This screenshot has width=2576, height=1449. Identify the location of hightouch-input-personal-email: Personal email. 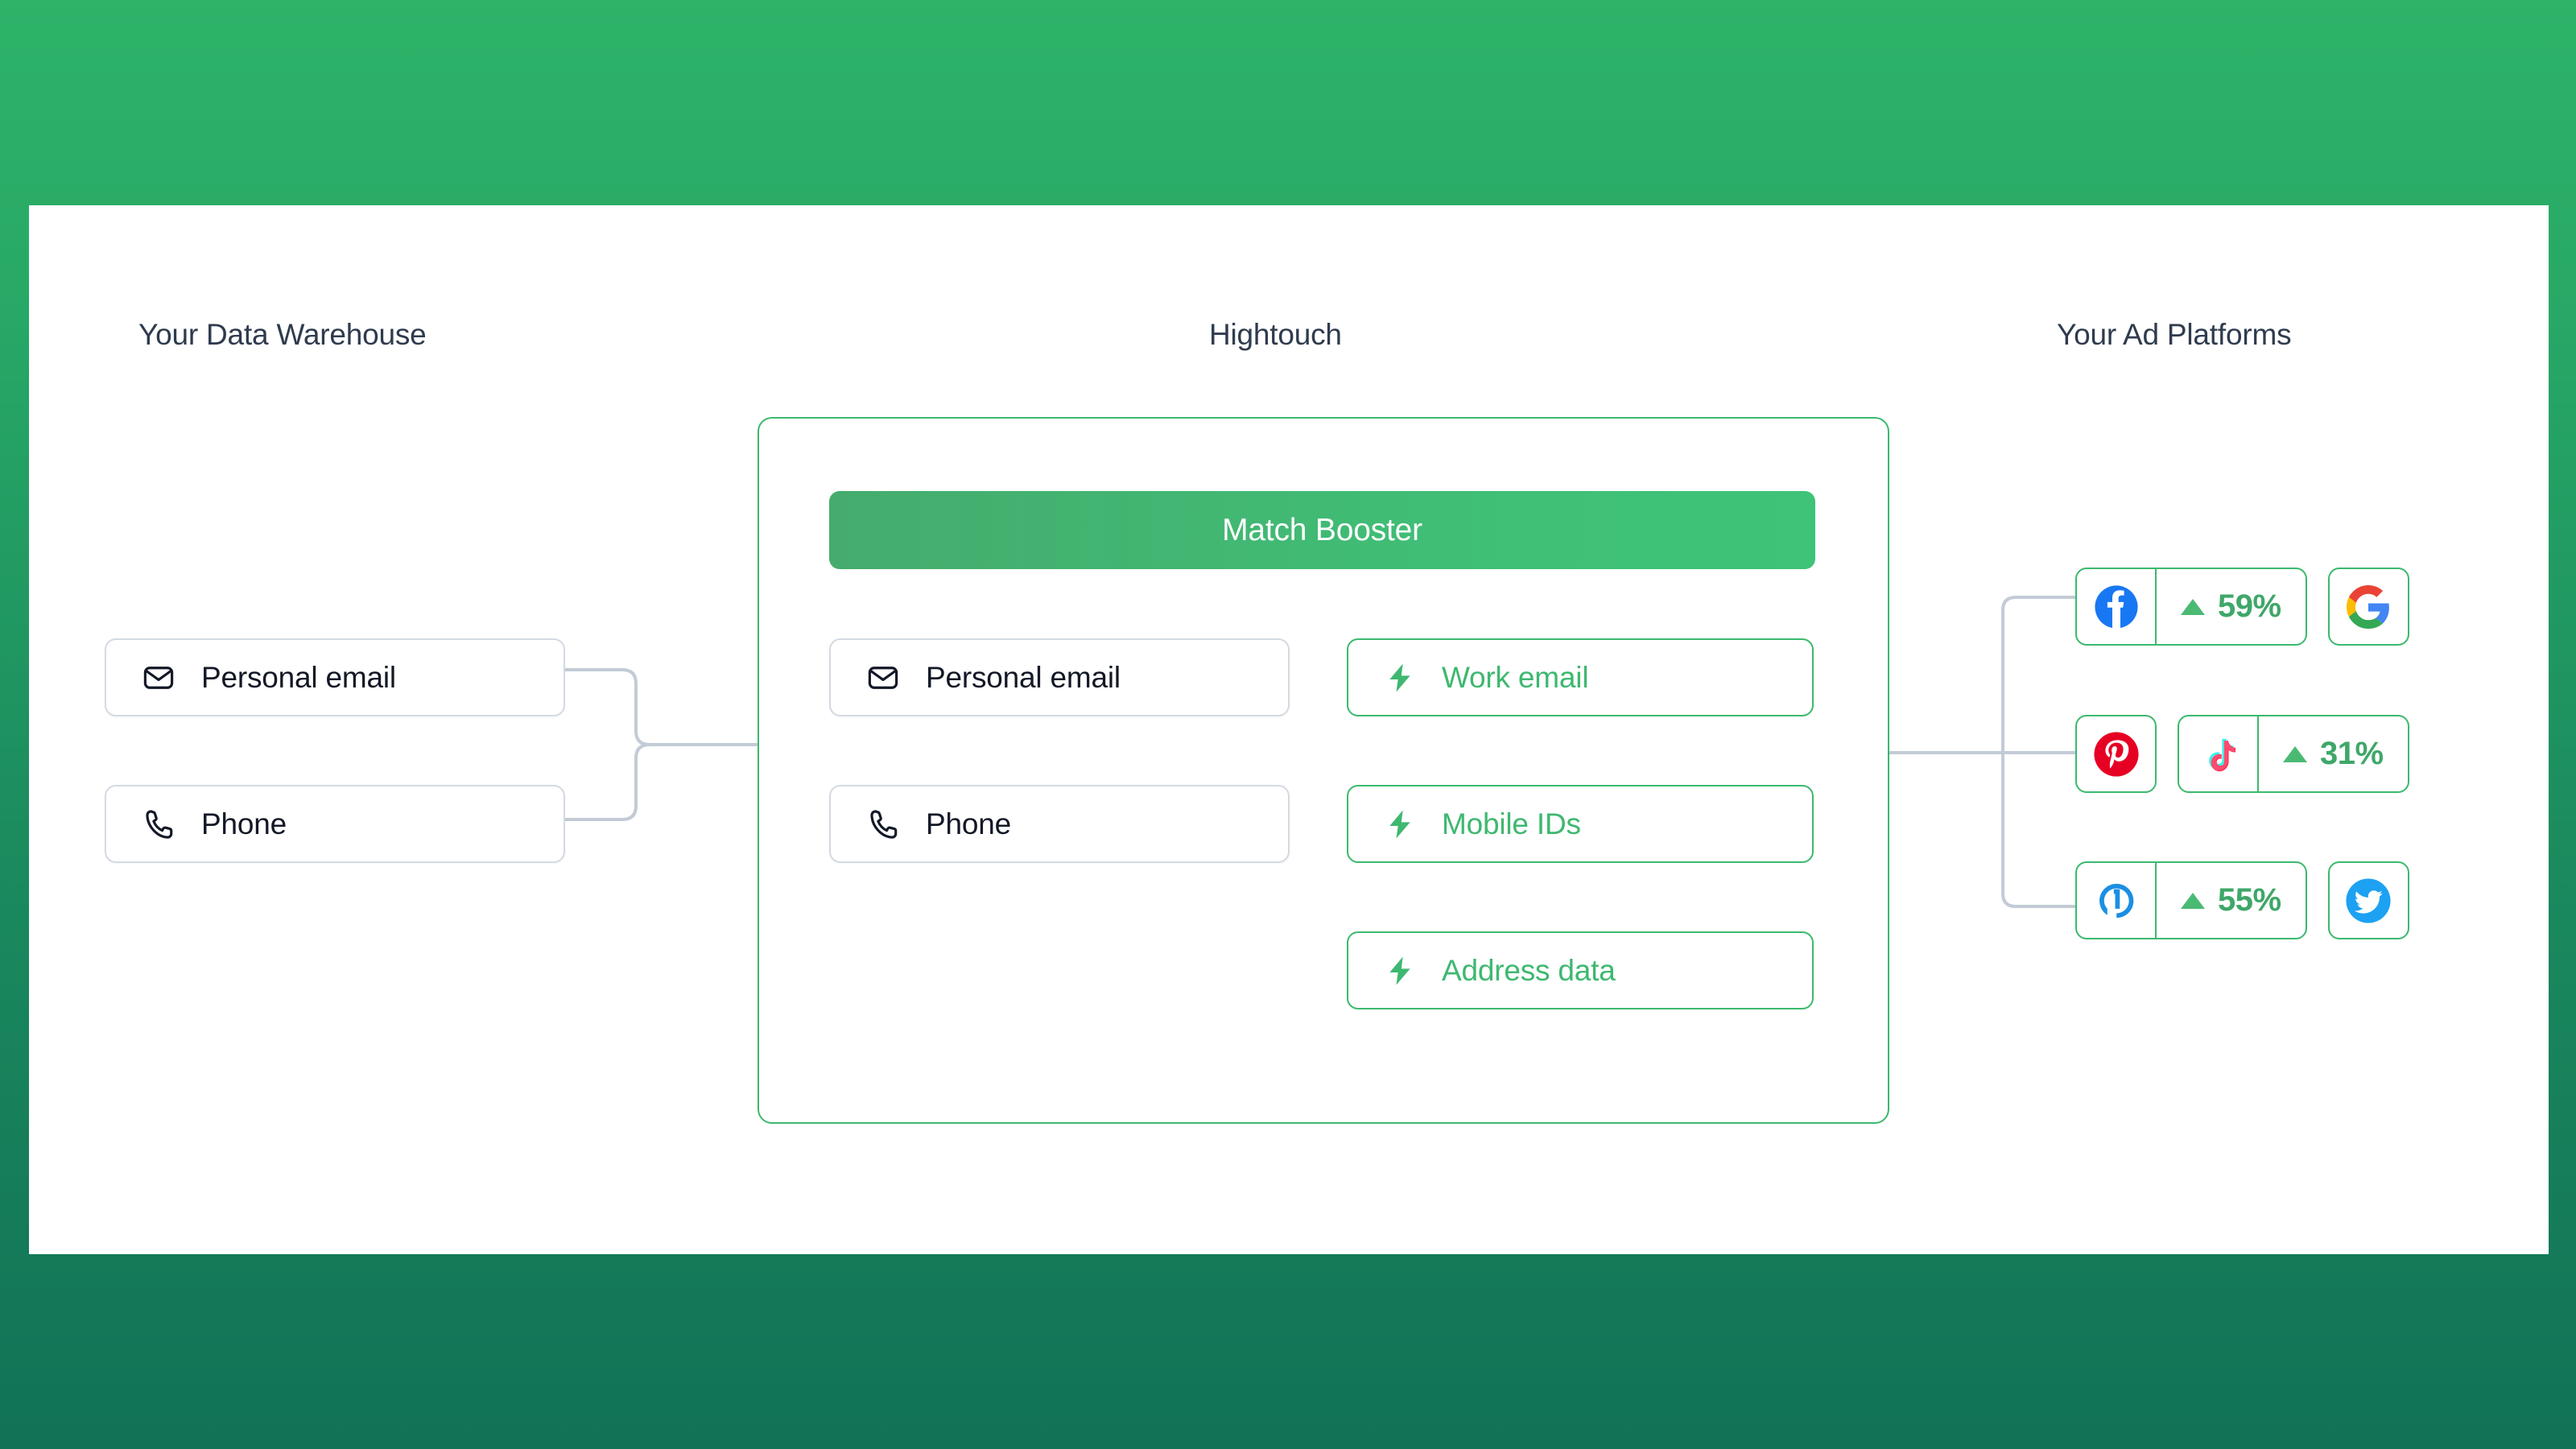
(1059, 677).